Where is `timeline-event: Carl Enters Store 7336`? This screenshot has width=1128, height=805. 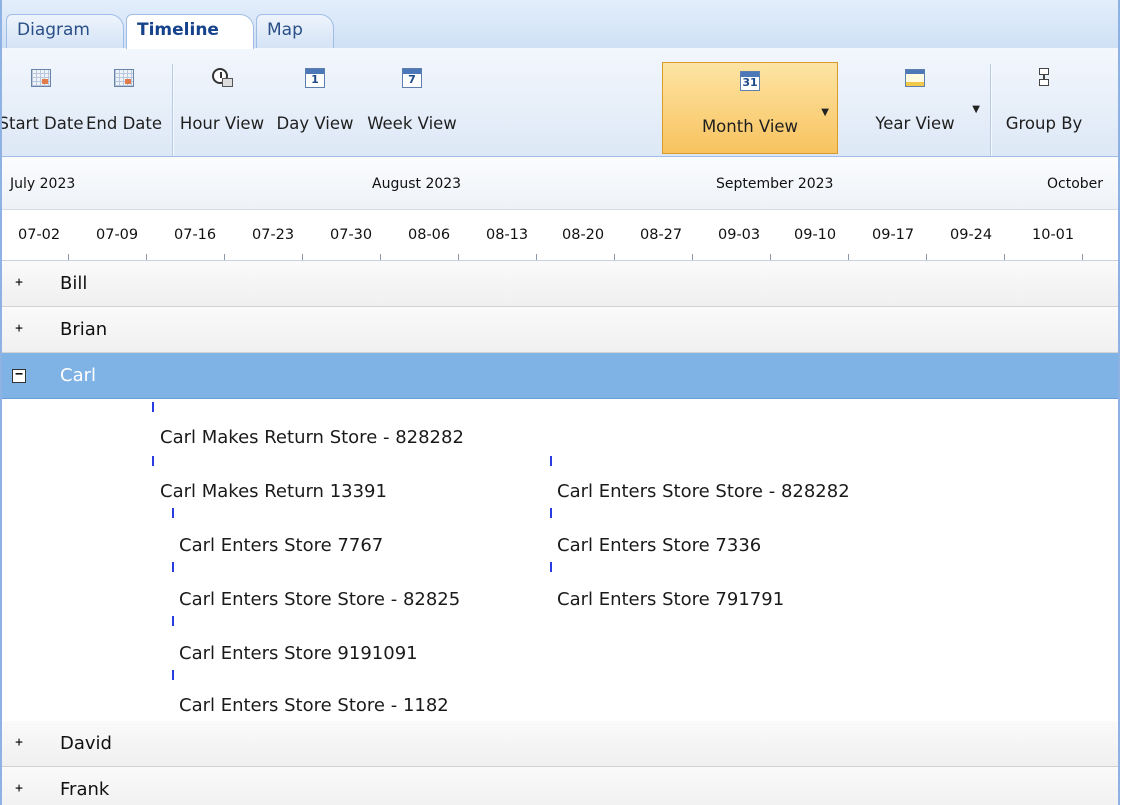 timeline-event: Carl Enters Store 7336 is located at coordinates (659, 545).